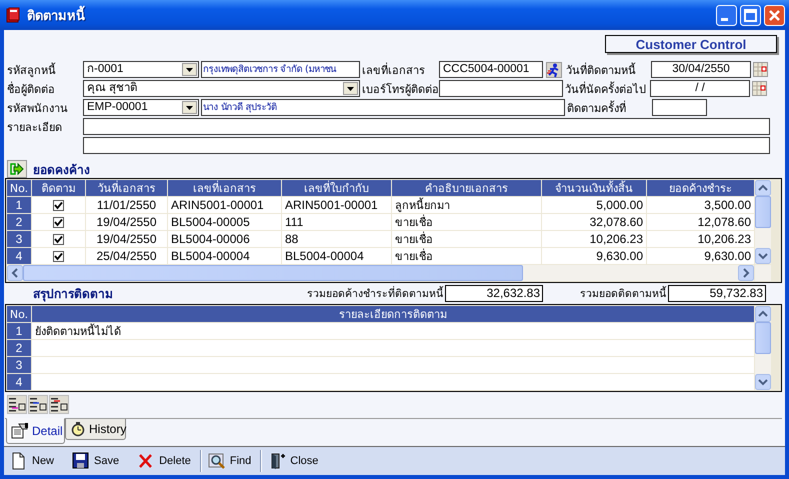 The height and width of the screenshot is (479, 789). Describe the element at coordinates (336, 239) in the screenshot. I see `table-cell: 88` at that location.